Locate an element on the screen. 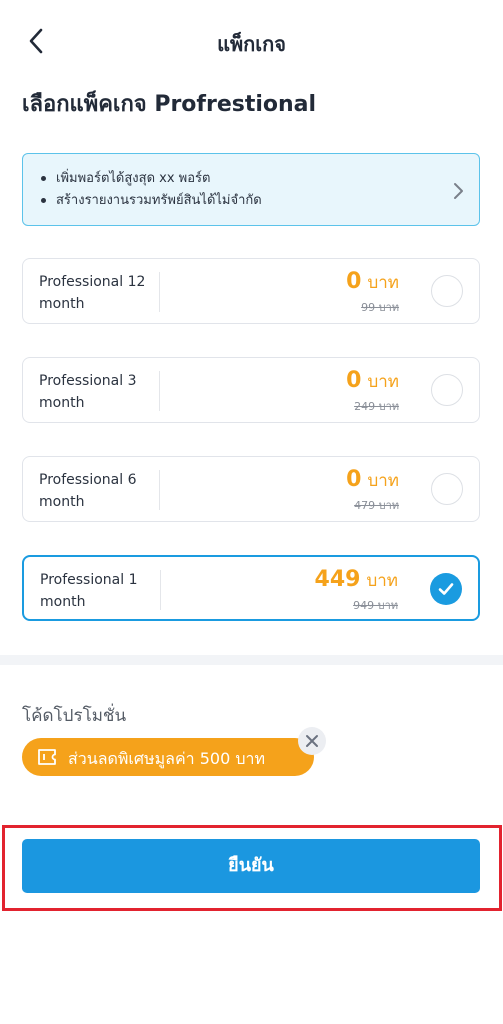 Image resolution: width=503 pixels, height=1024 pixels. plan-option-6-month: Professional 6 month 0 บาท 479 บาท is located at coordinates (251, 489).